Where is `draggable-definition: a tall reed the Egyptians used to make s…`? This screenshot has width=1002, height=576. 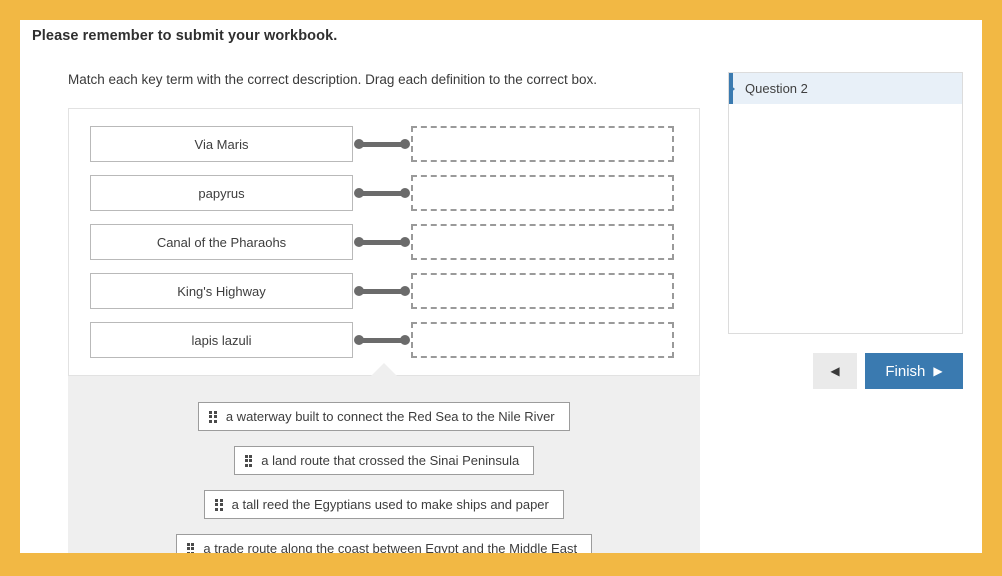
draggable-definition: a tall reed the Egyptians used to make s… is located at coordinates (384, 504).